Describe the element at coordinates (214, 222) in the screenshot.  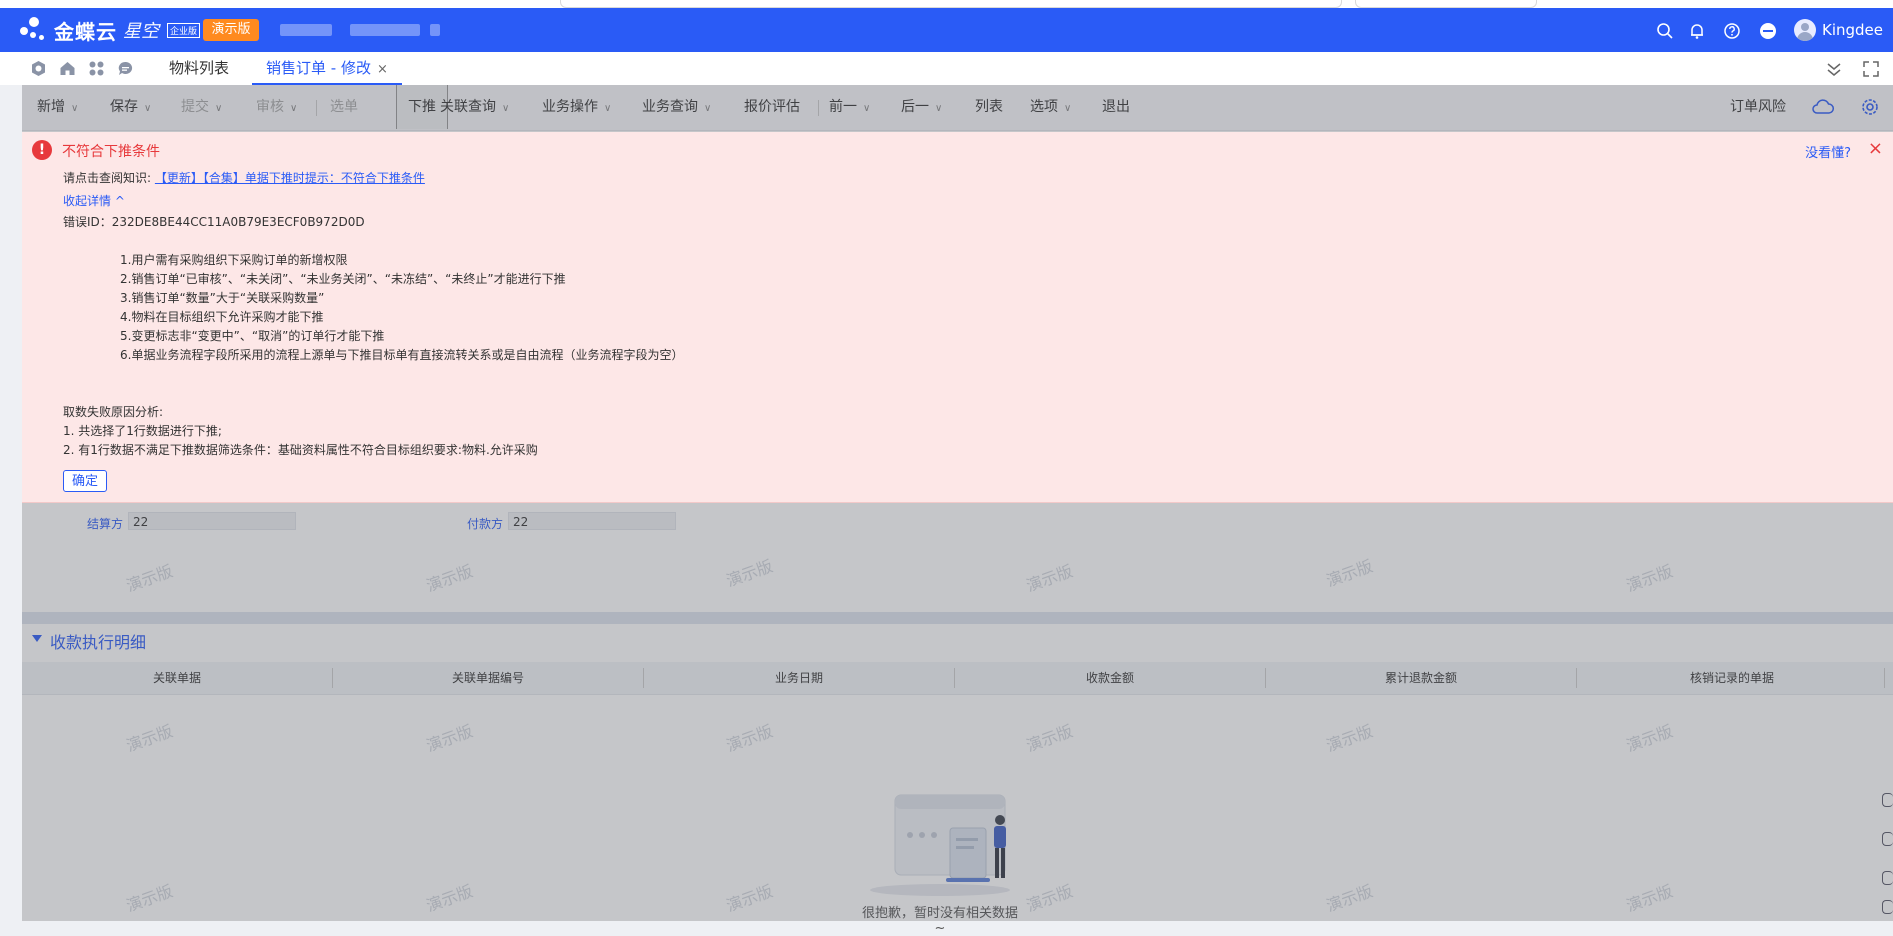
I see `error-id: 错误ID：232DE8BE44CC11A0B79E3ECF0B972D0D` at that location.